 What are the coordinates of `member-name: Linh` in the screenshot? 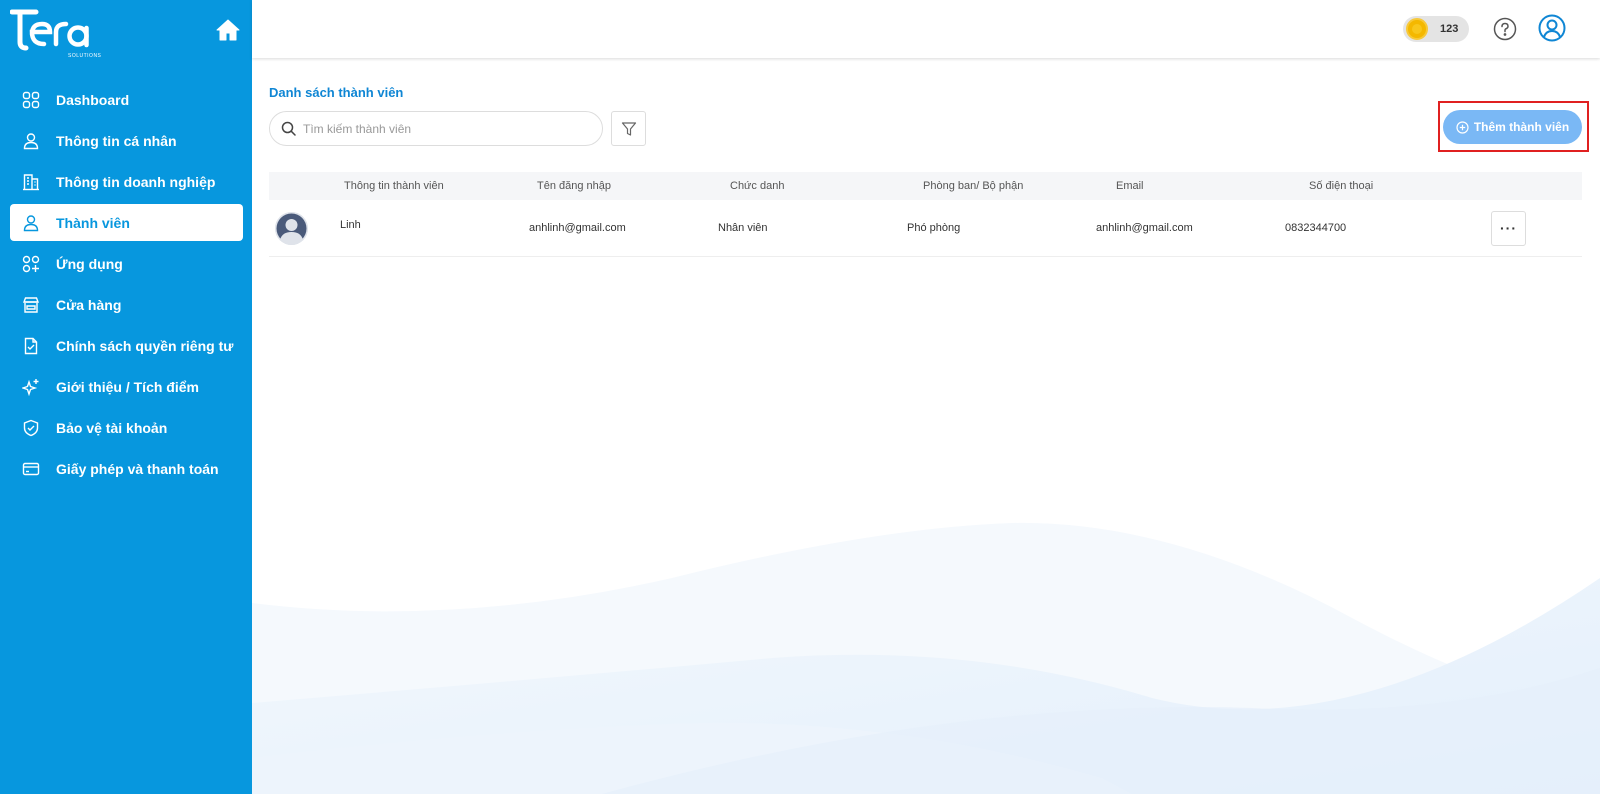 It's located at (350, 225).